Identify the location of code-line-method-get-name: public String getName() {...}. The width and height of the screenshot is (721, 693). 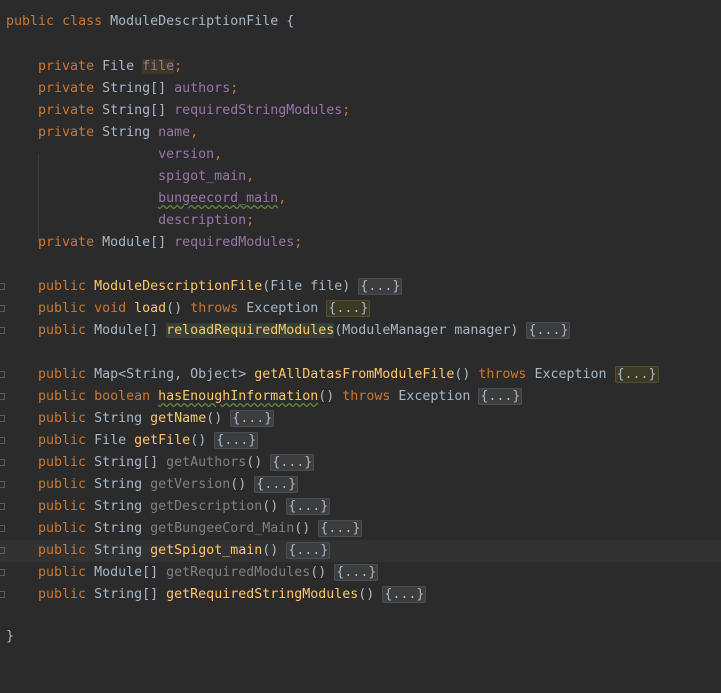
(360, 419).